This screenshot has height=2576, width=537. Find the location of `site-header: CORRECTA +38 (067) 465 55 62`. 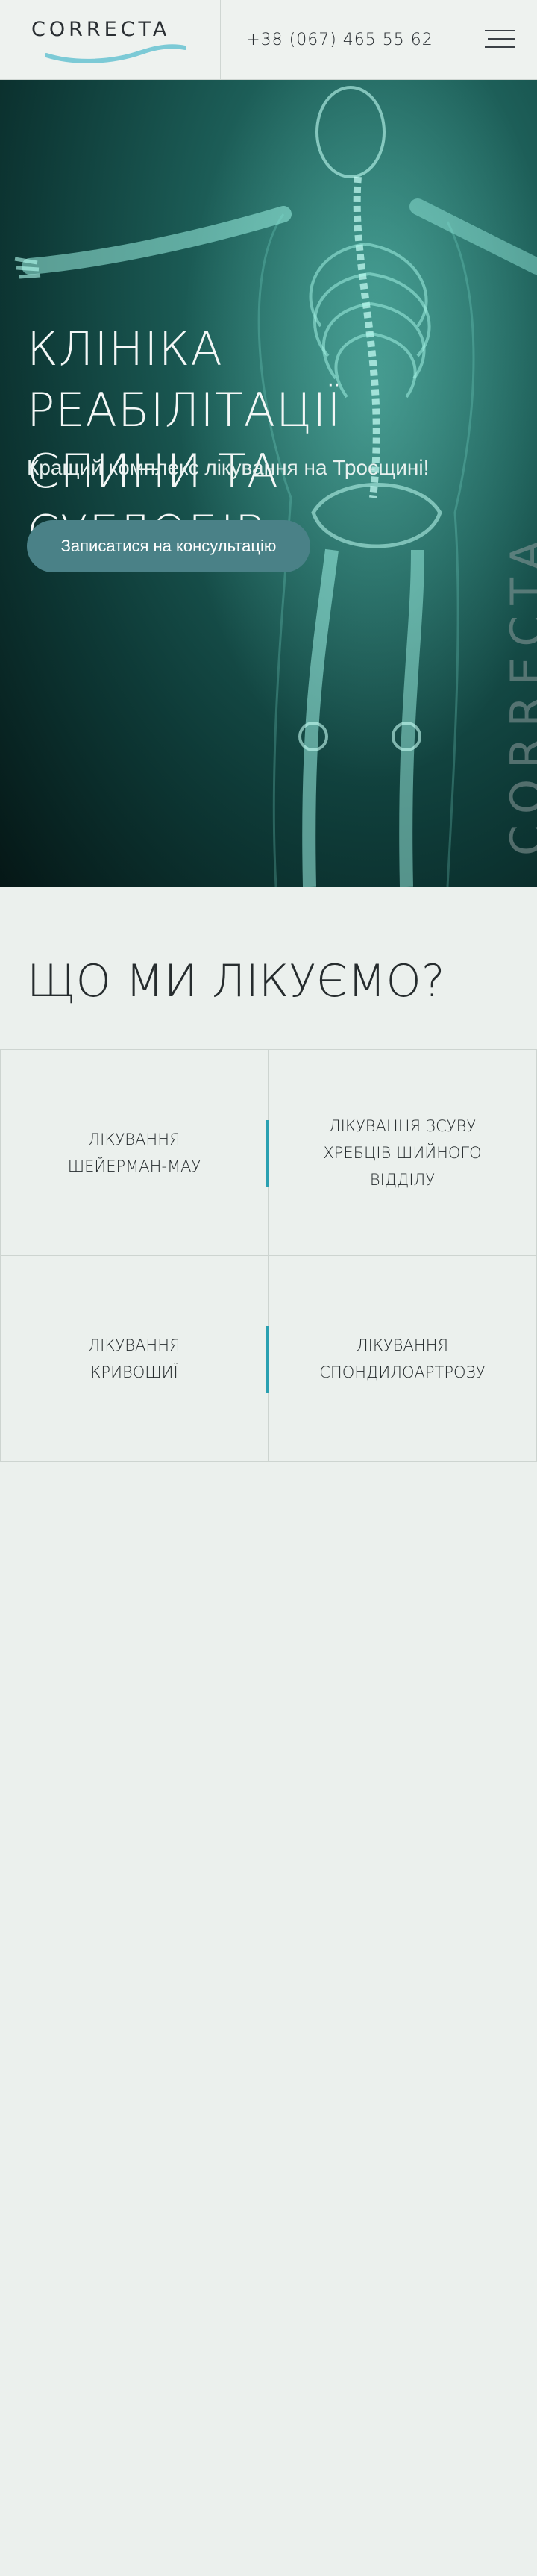

site-header: CORRECTA +38 (067) 465 55 62 is located at coordinates (268, 40).